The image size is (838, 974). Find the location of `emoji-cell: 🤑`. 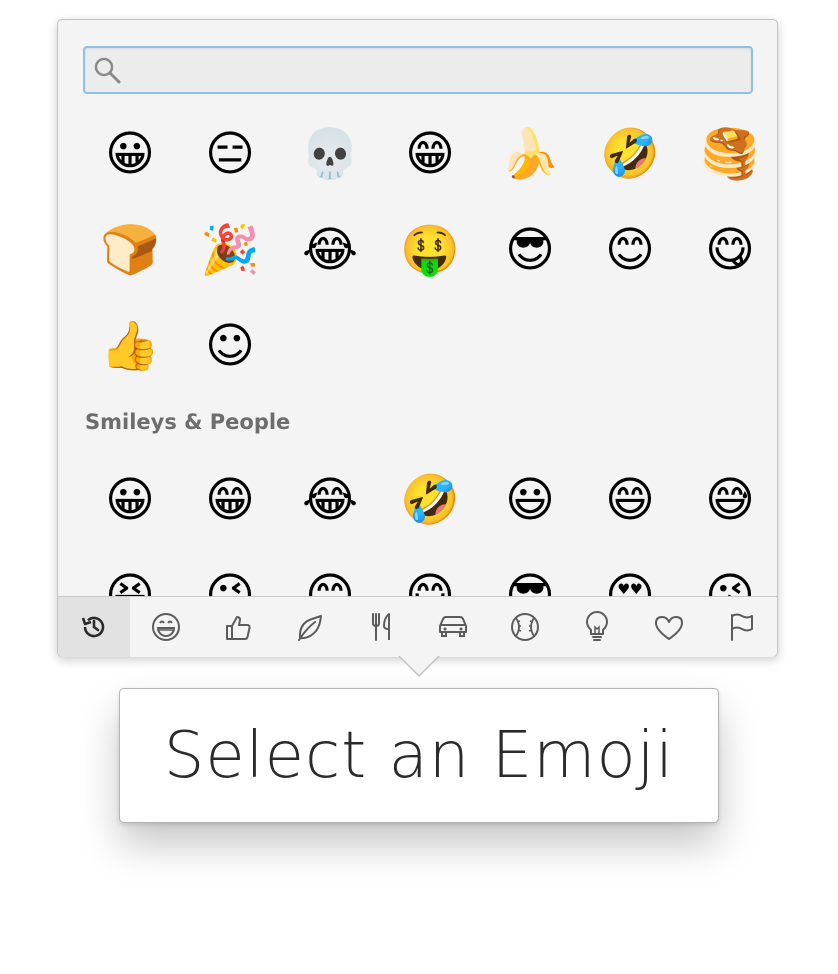

emoji-cell: 🤑 is located at coordinates (430, 250).